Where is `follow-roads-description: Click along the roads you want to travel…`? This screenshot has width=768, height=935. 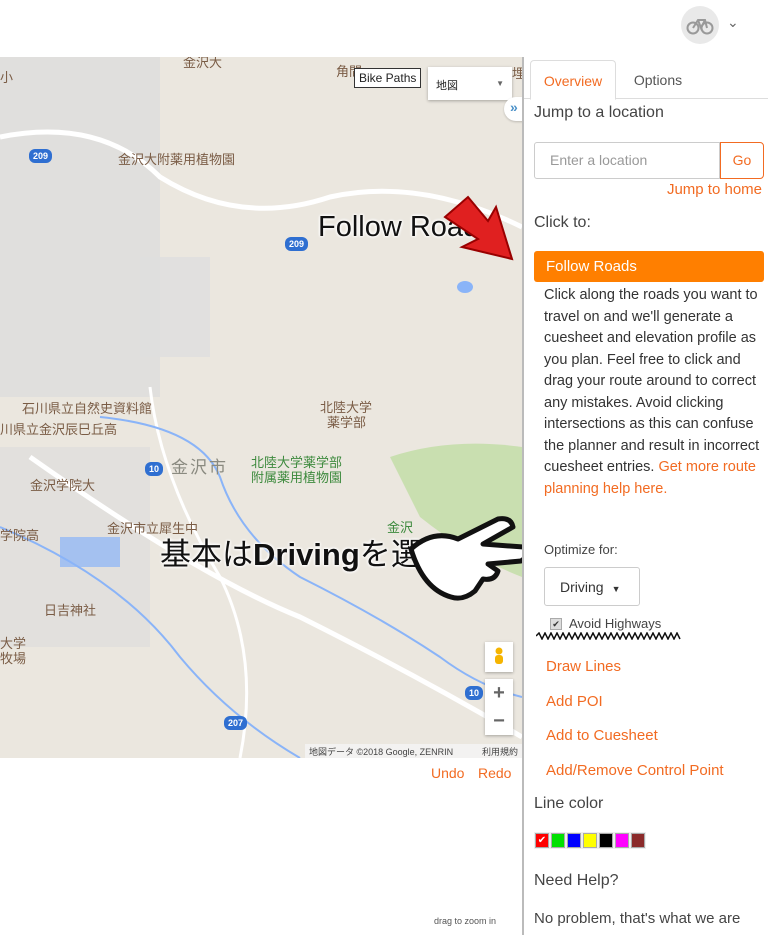 follow-roads-description: Click along the roads you want to travel… is located at coordinates (656, 392).